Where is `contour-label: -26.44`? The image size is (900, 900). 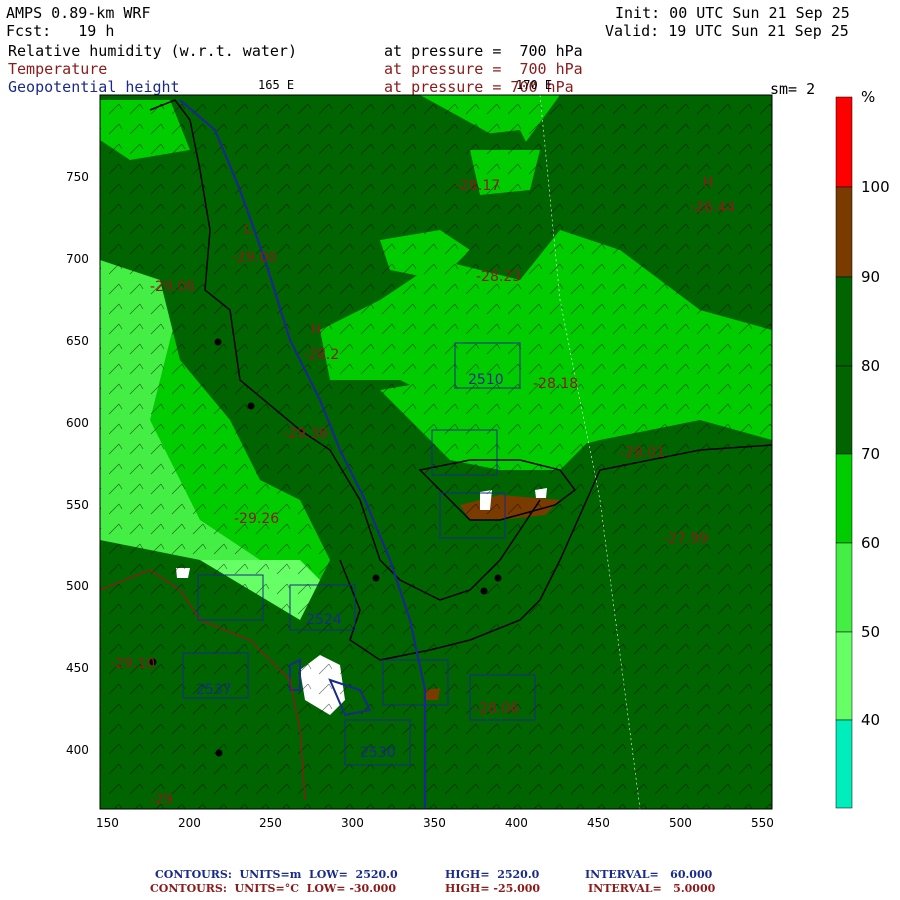 contour-label: -26.44 is located at coordinates (712, 208).